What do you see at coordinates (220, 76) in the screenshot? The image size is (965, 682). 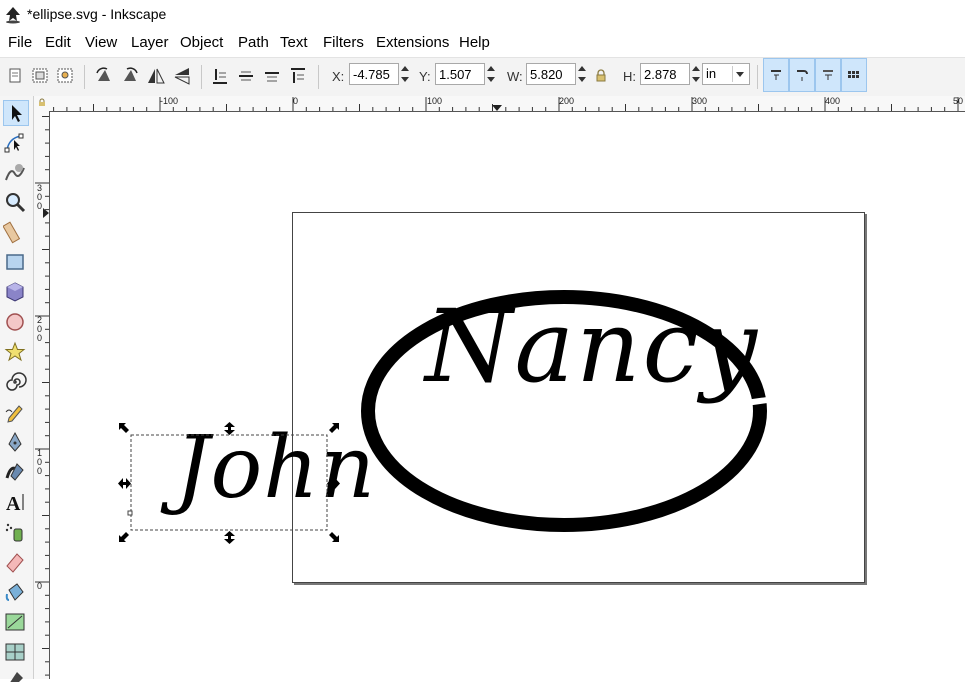 I see `lower-to-bottom-icon` at bounding box center [220, 76].